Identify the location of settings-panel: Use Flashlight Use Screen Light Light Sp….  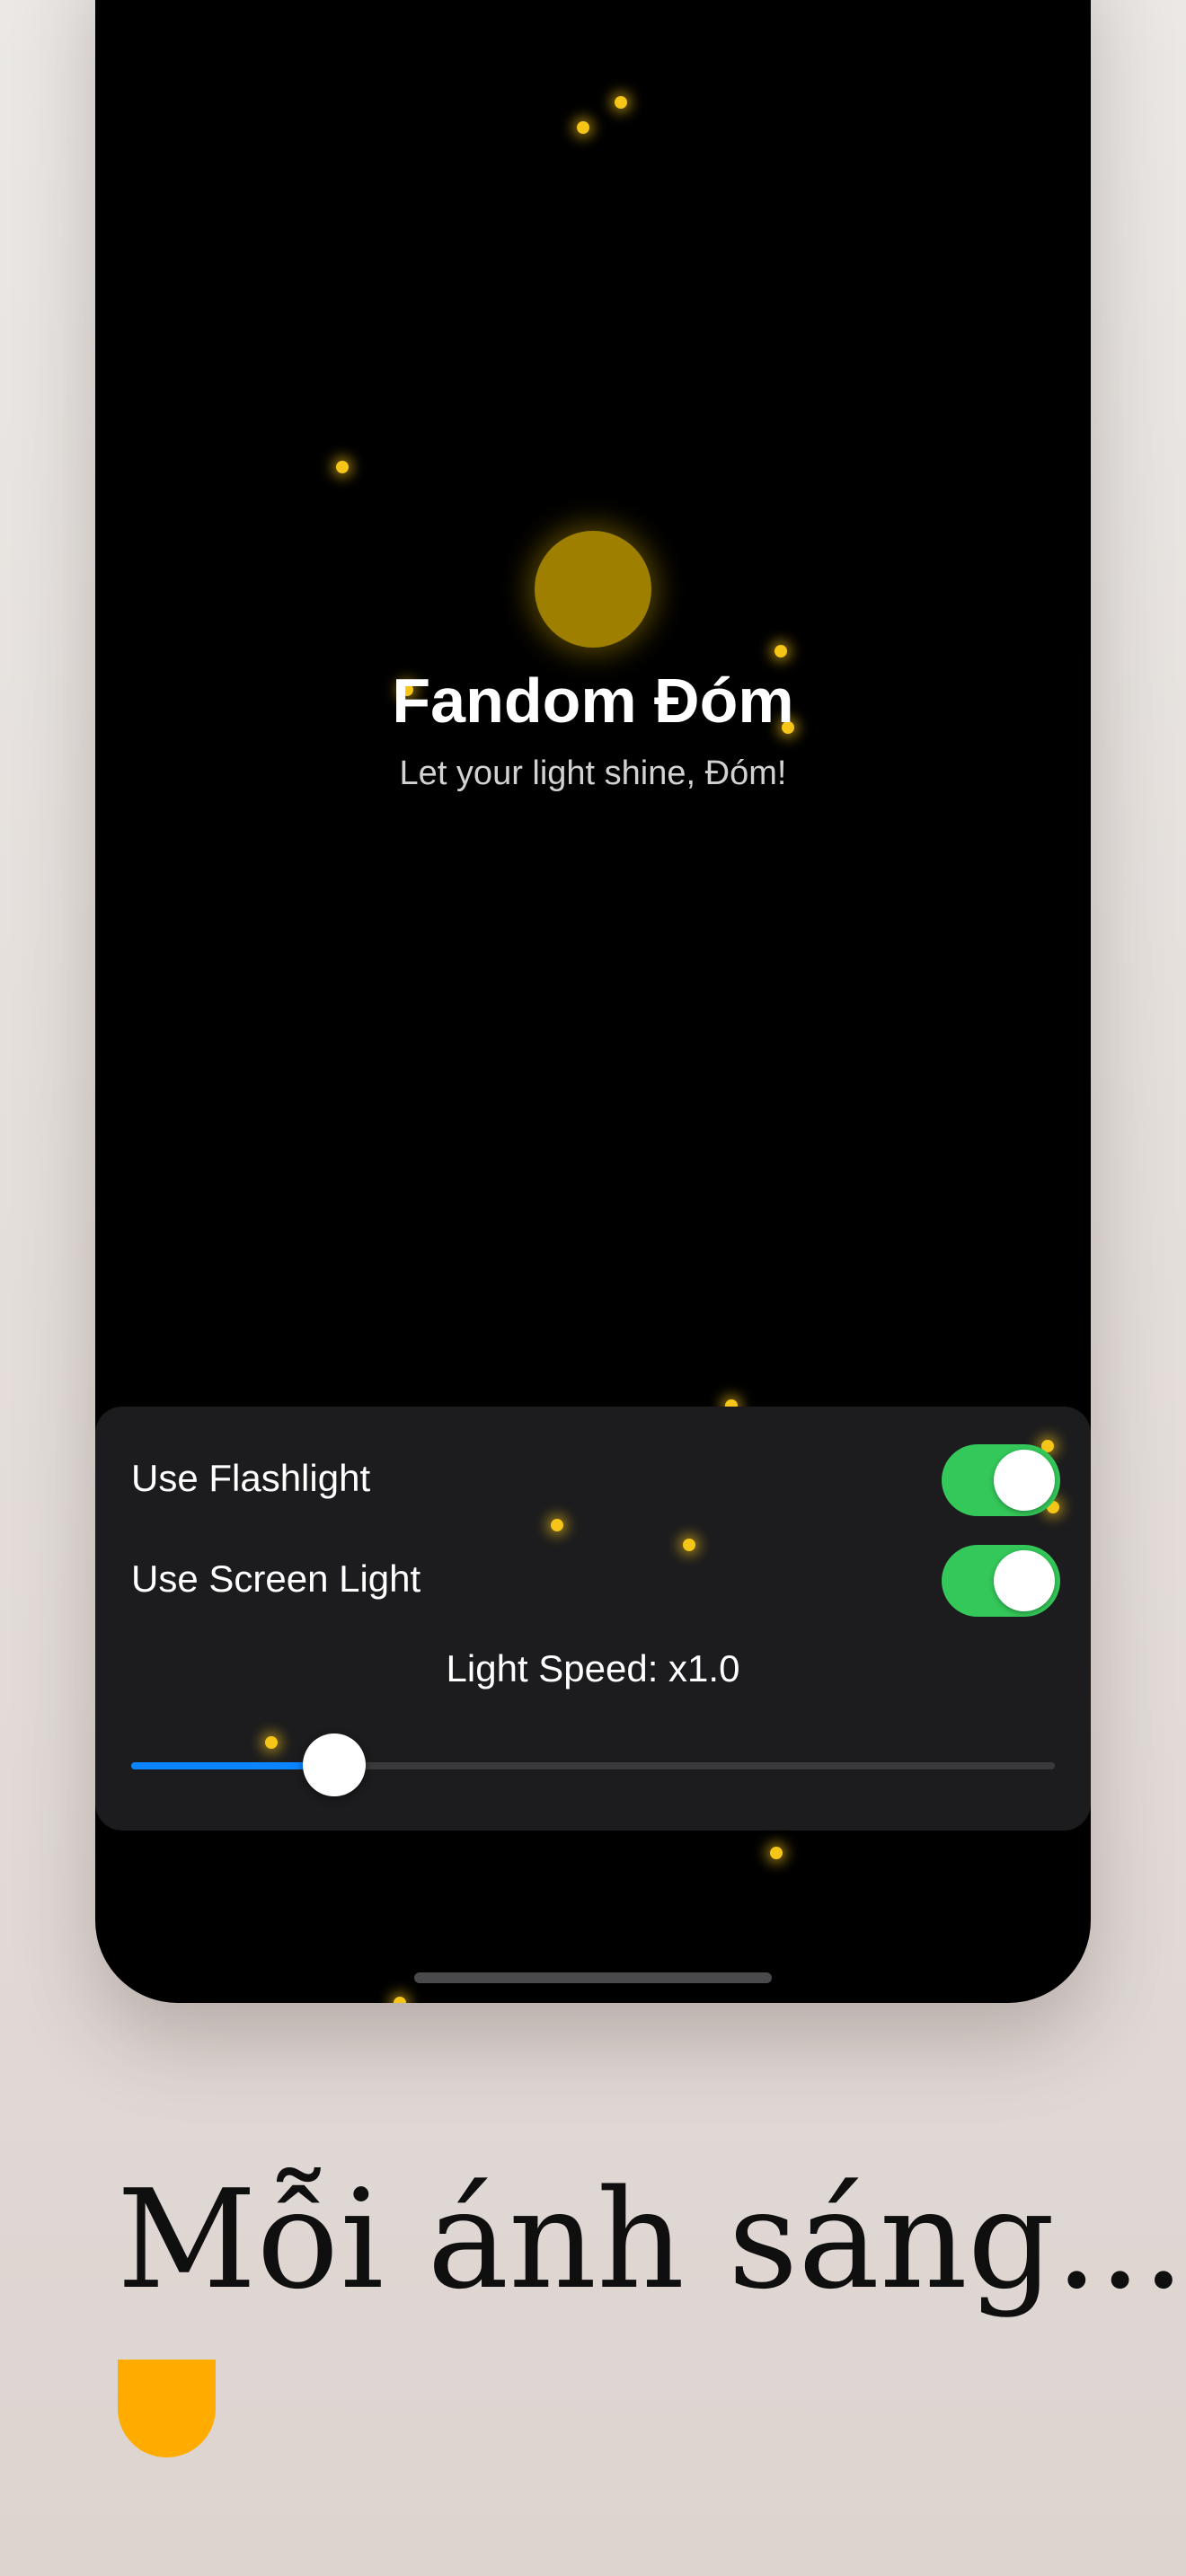
(593, 1619).